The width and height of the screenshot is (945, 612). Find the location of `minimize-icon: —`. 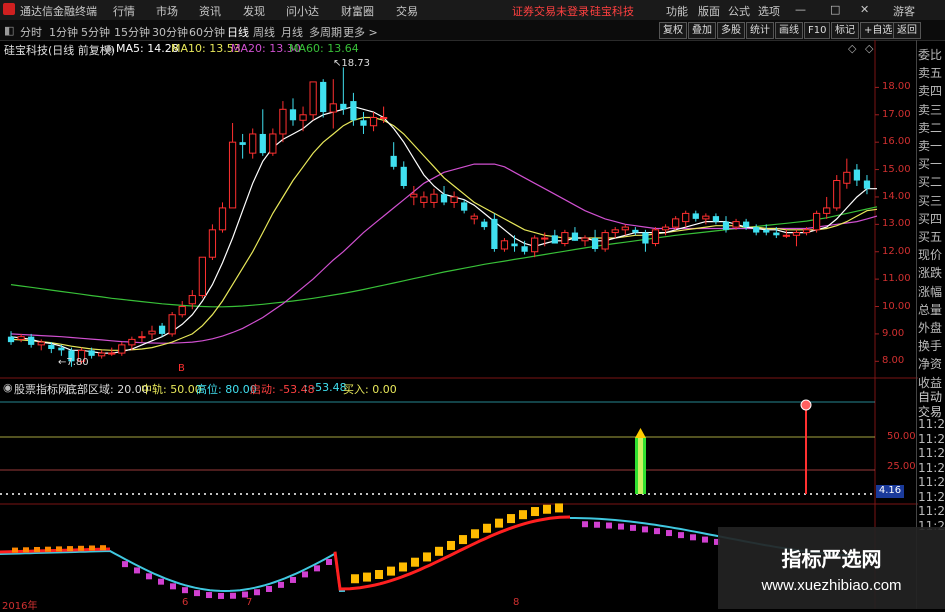

minimize-icon: — is located at coordinates (800, 9).